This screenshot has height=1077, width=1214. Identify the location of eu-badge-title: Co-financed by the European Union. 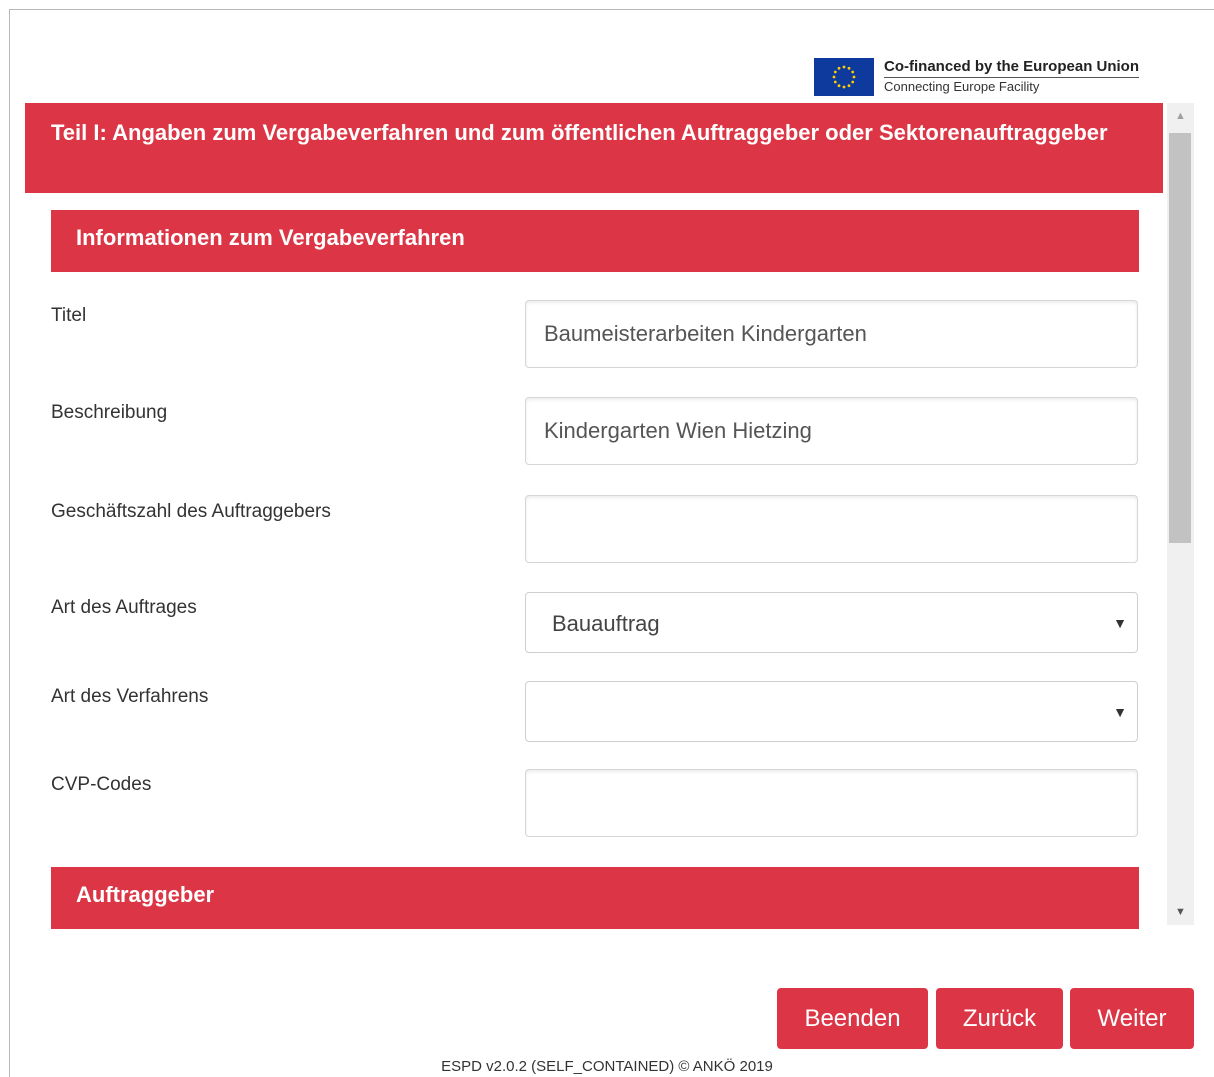
(1012, 66).